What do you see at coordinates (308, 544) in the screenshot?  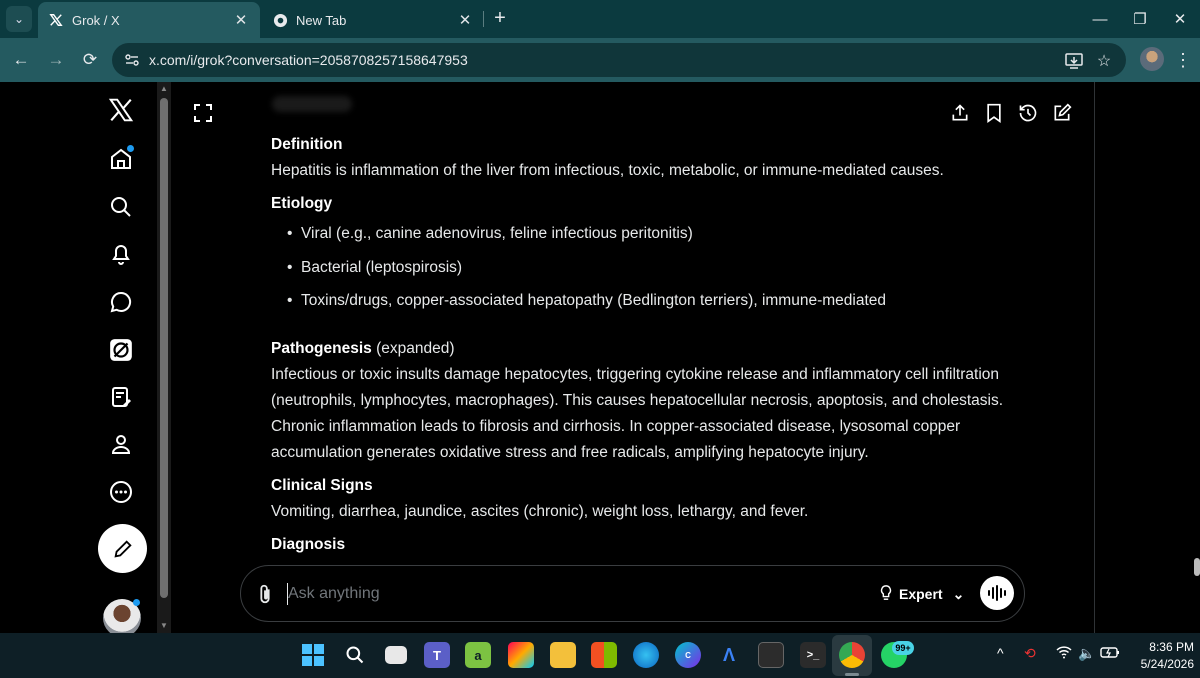 I see `diagnosis-heading: Diagnosis` at bounding box center [308, 544].